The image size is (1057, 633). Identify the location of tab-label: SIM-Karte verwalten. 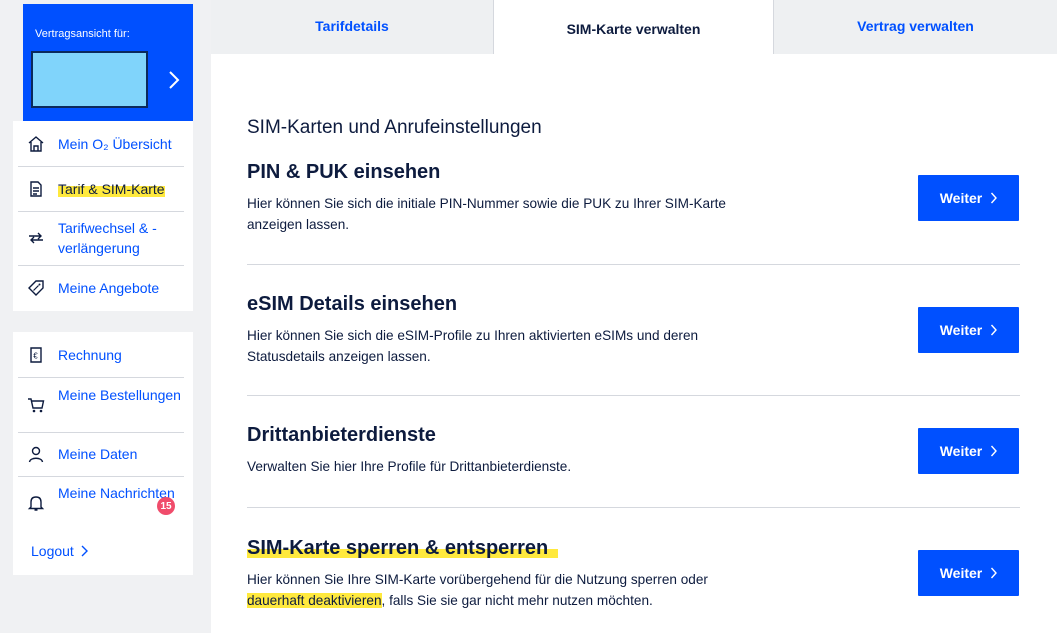
(633, 29).